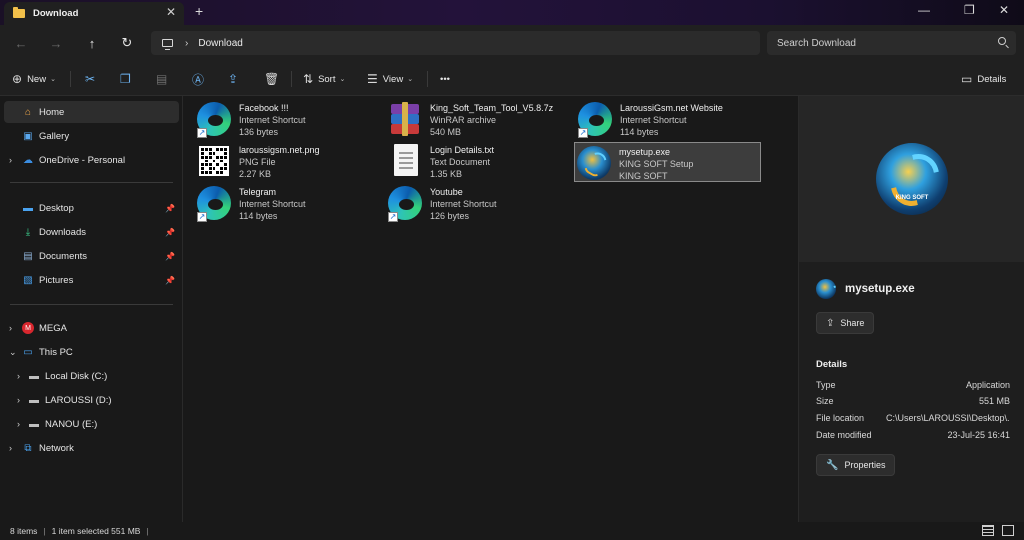 This screenshot has width=1024, height=540. I want to click on sidebar-item-label: OneDrive - Personal, so click(82, 160).